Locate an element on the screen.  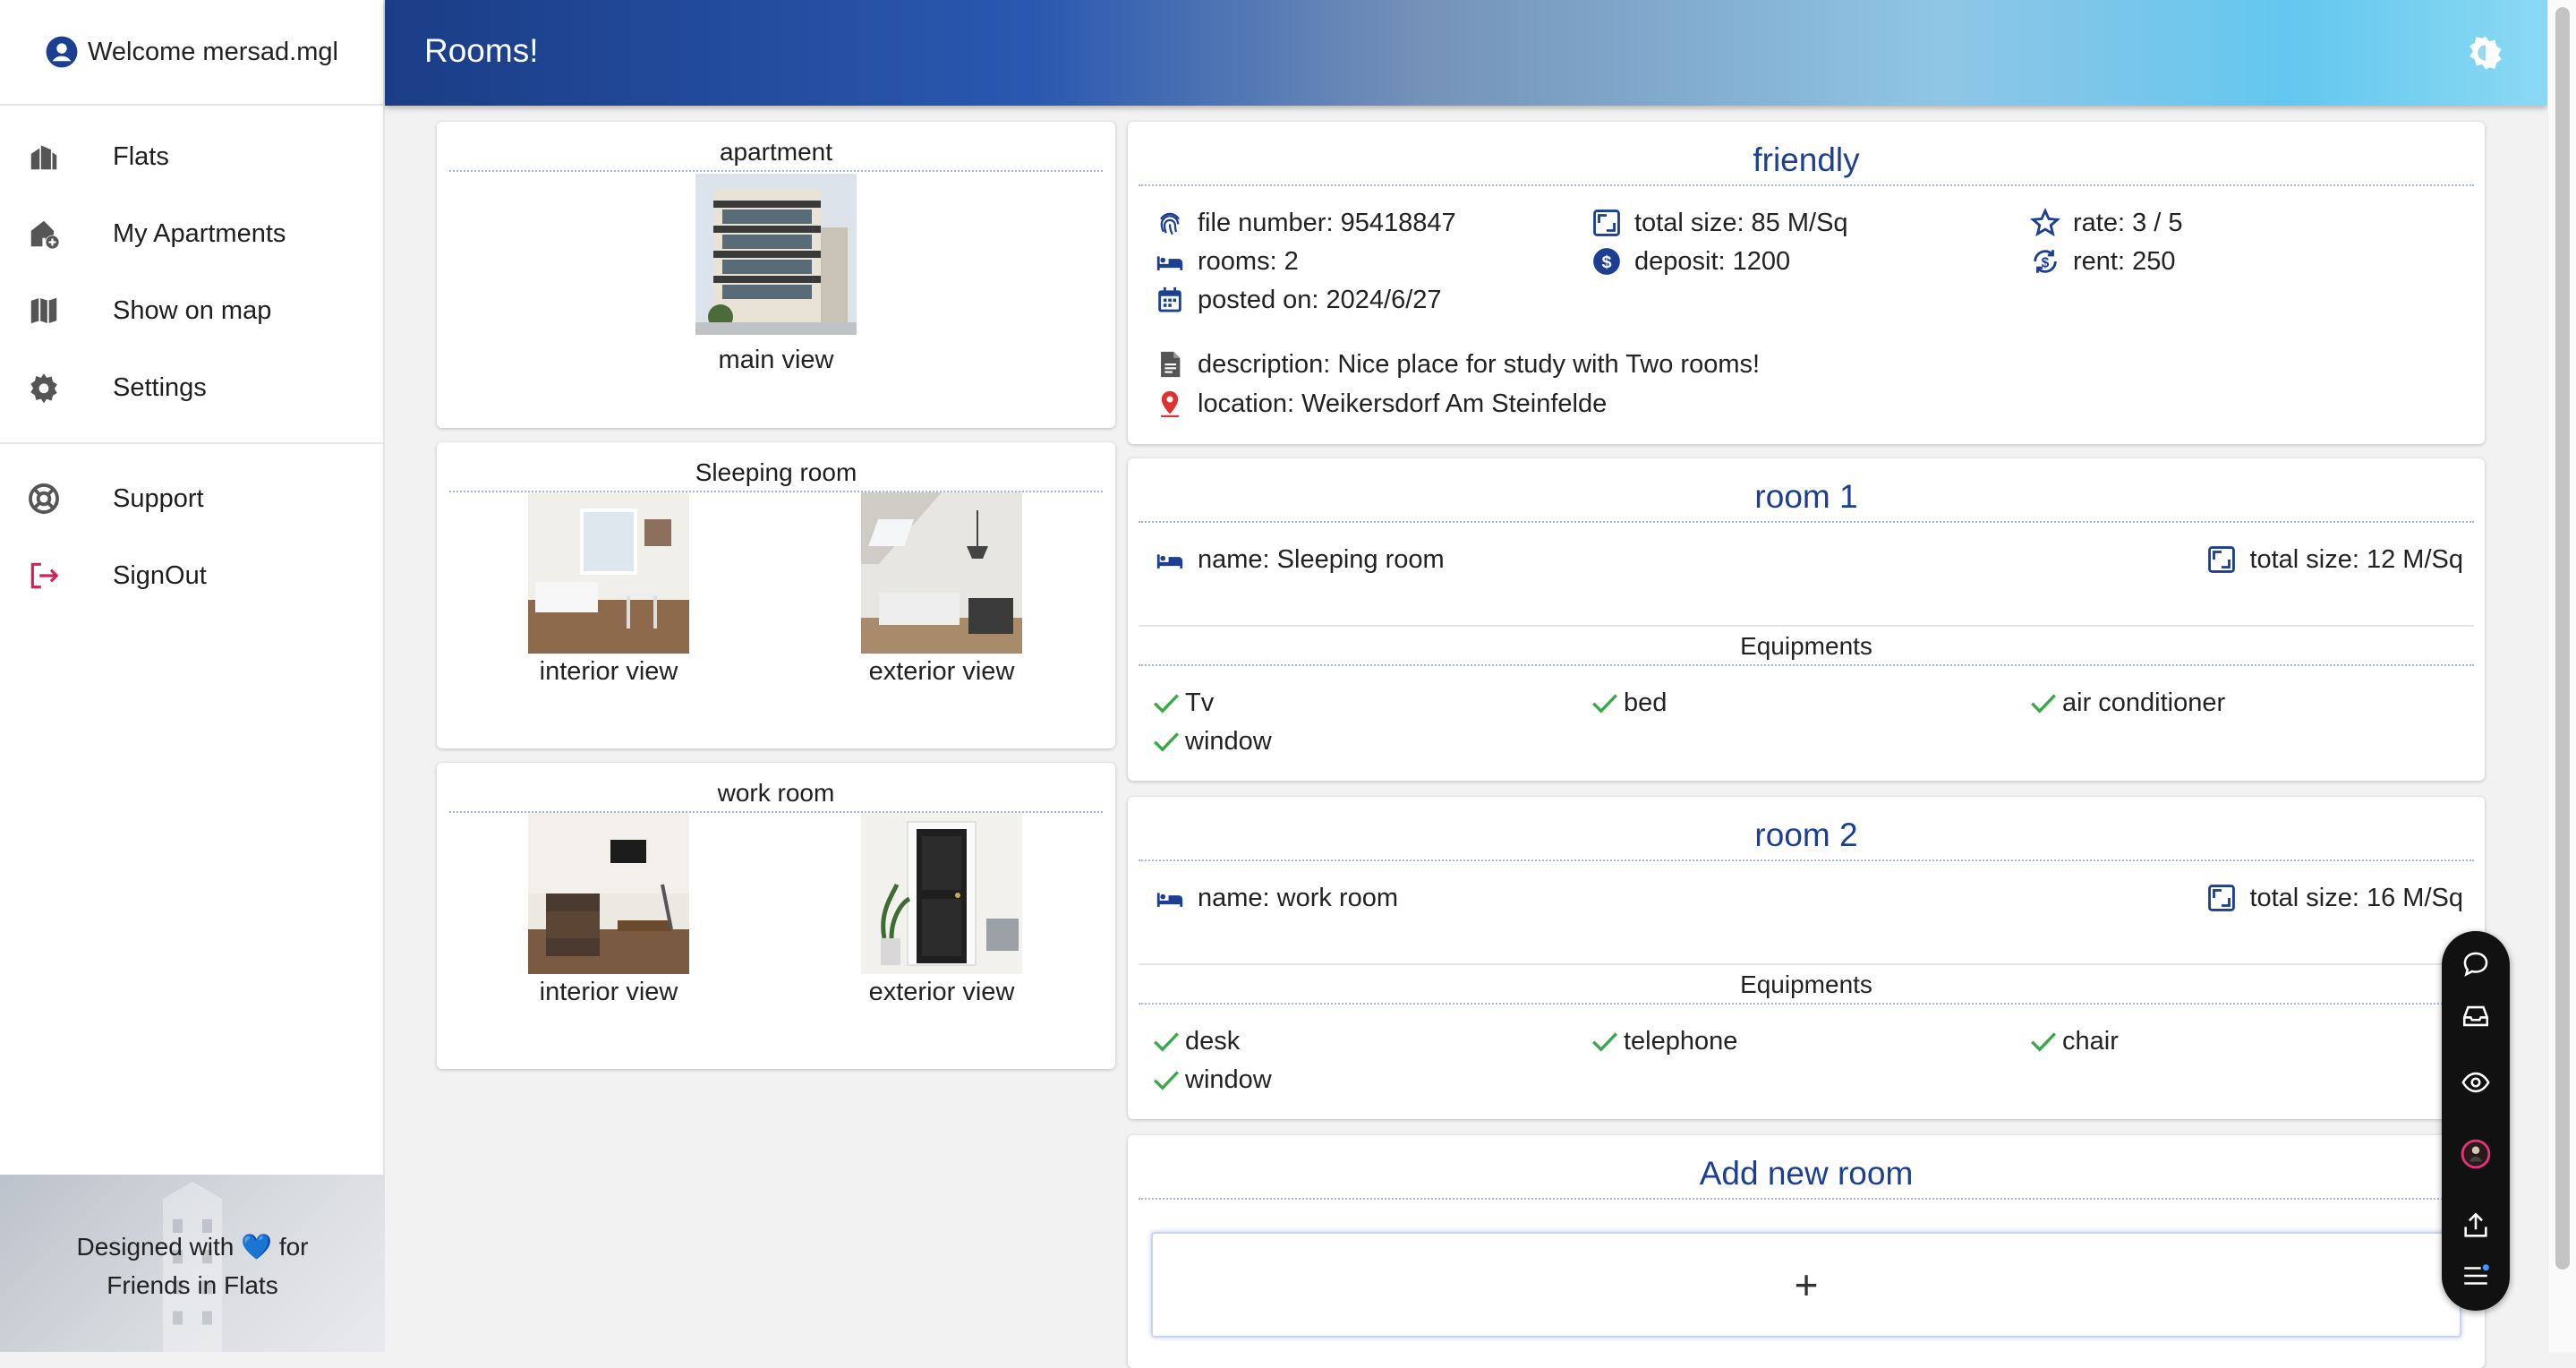
add-room-button: + is located at coordinates (1806, 1285).